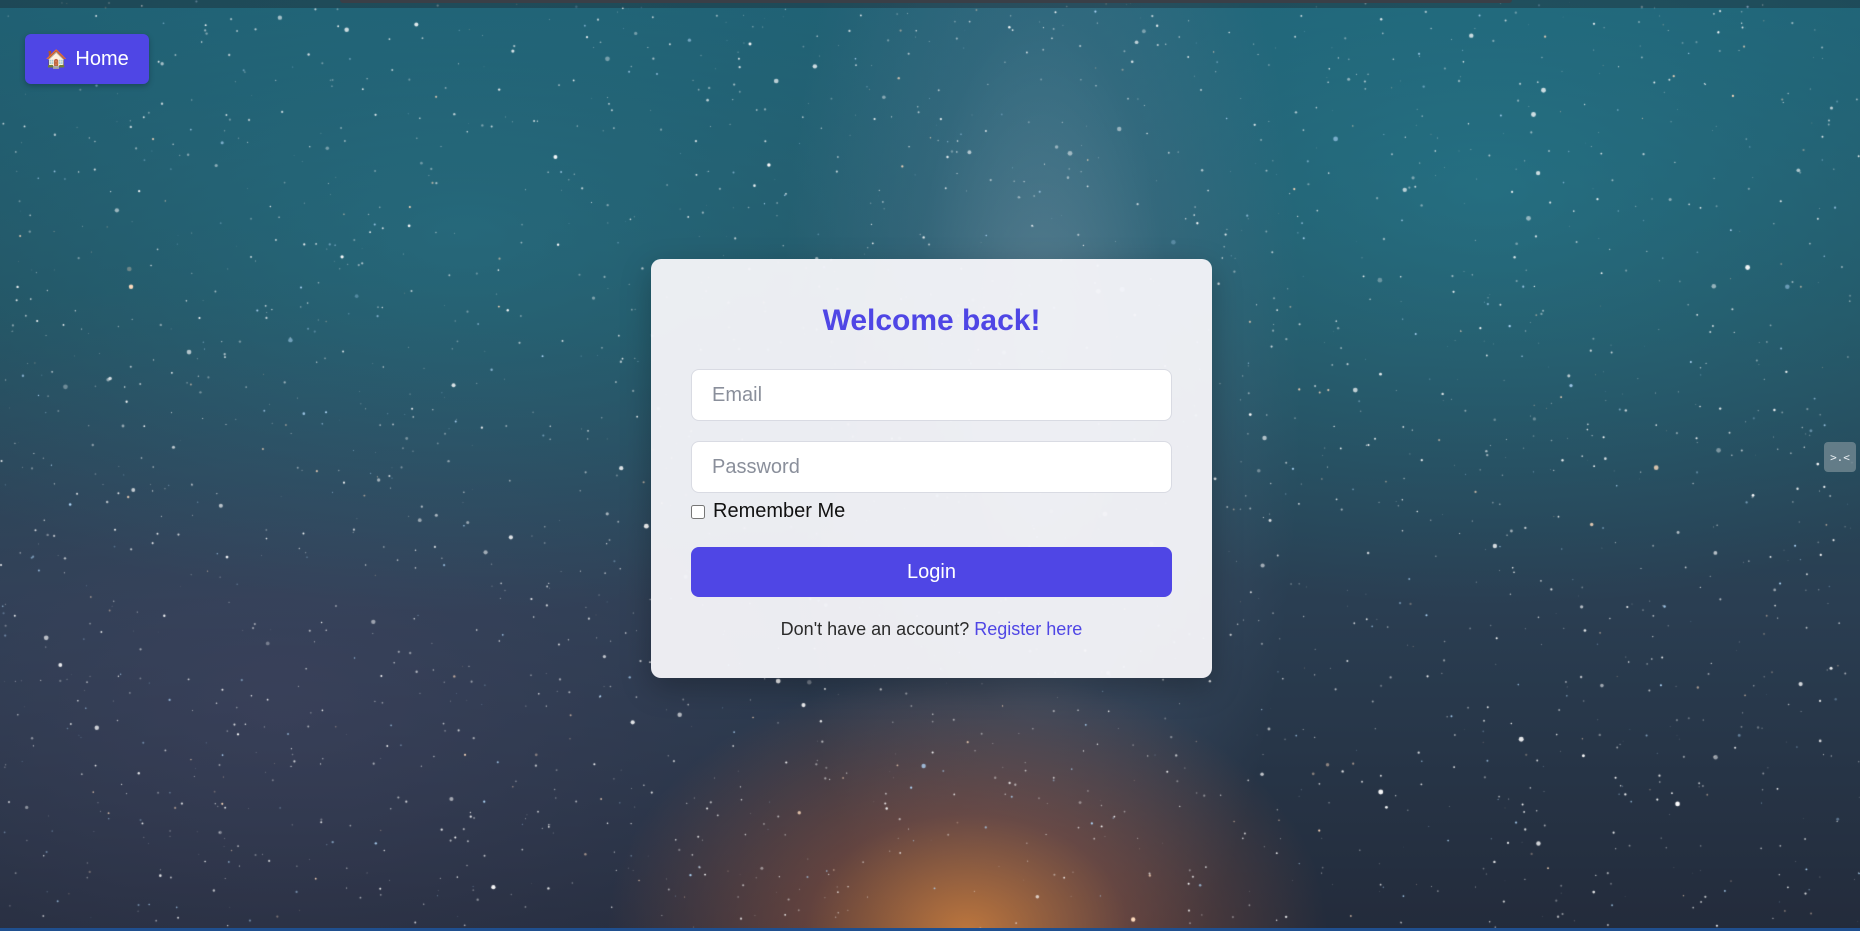  What do you see at coordinates (1028, 629) in the screenshot?
I see `register-link: Register here` at bounding box center [1028, 629].